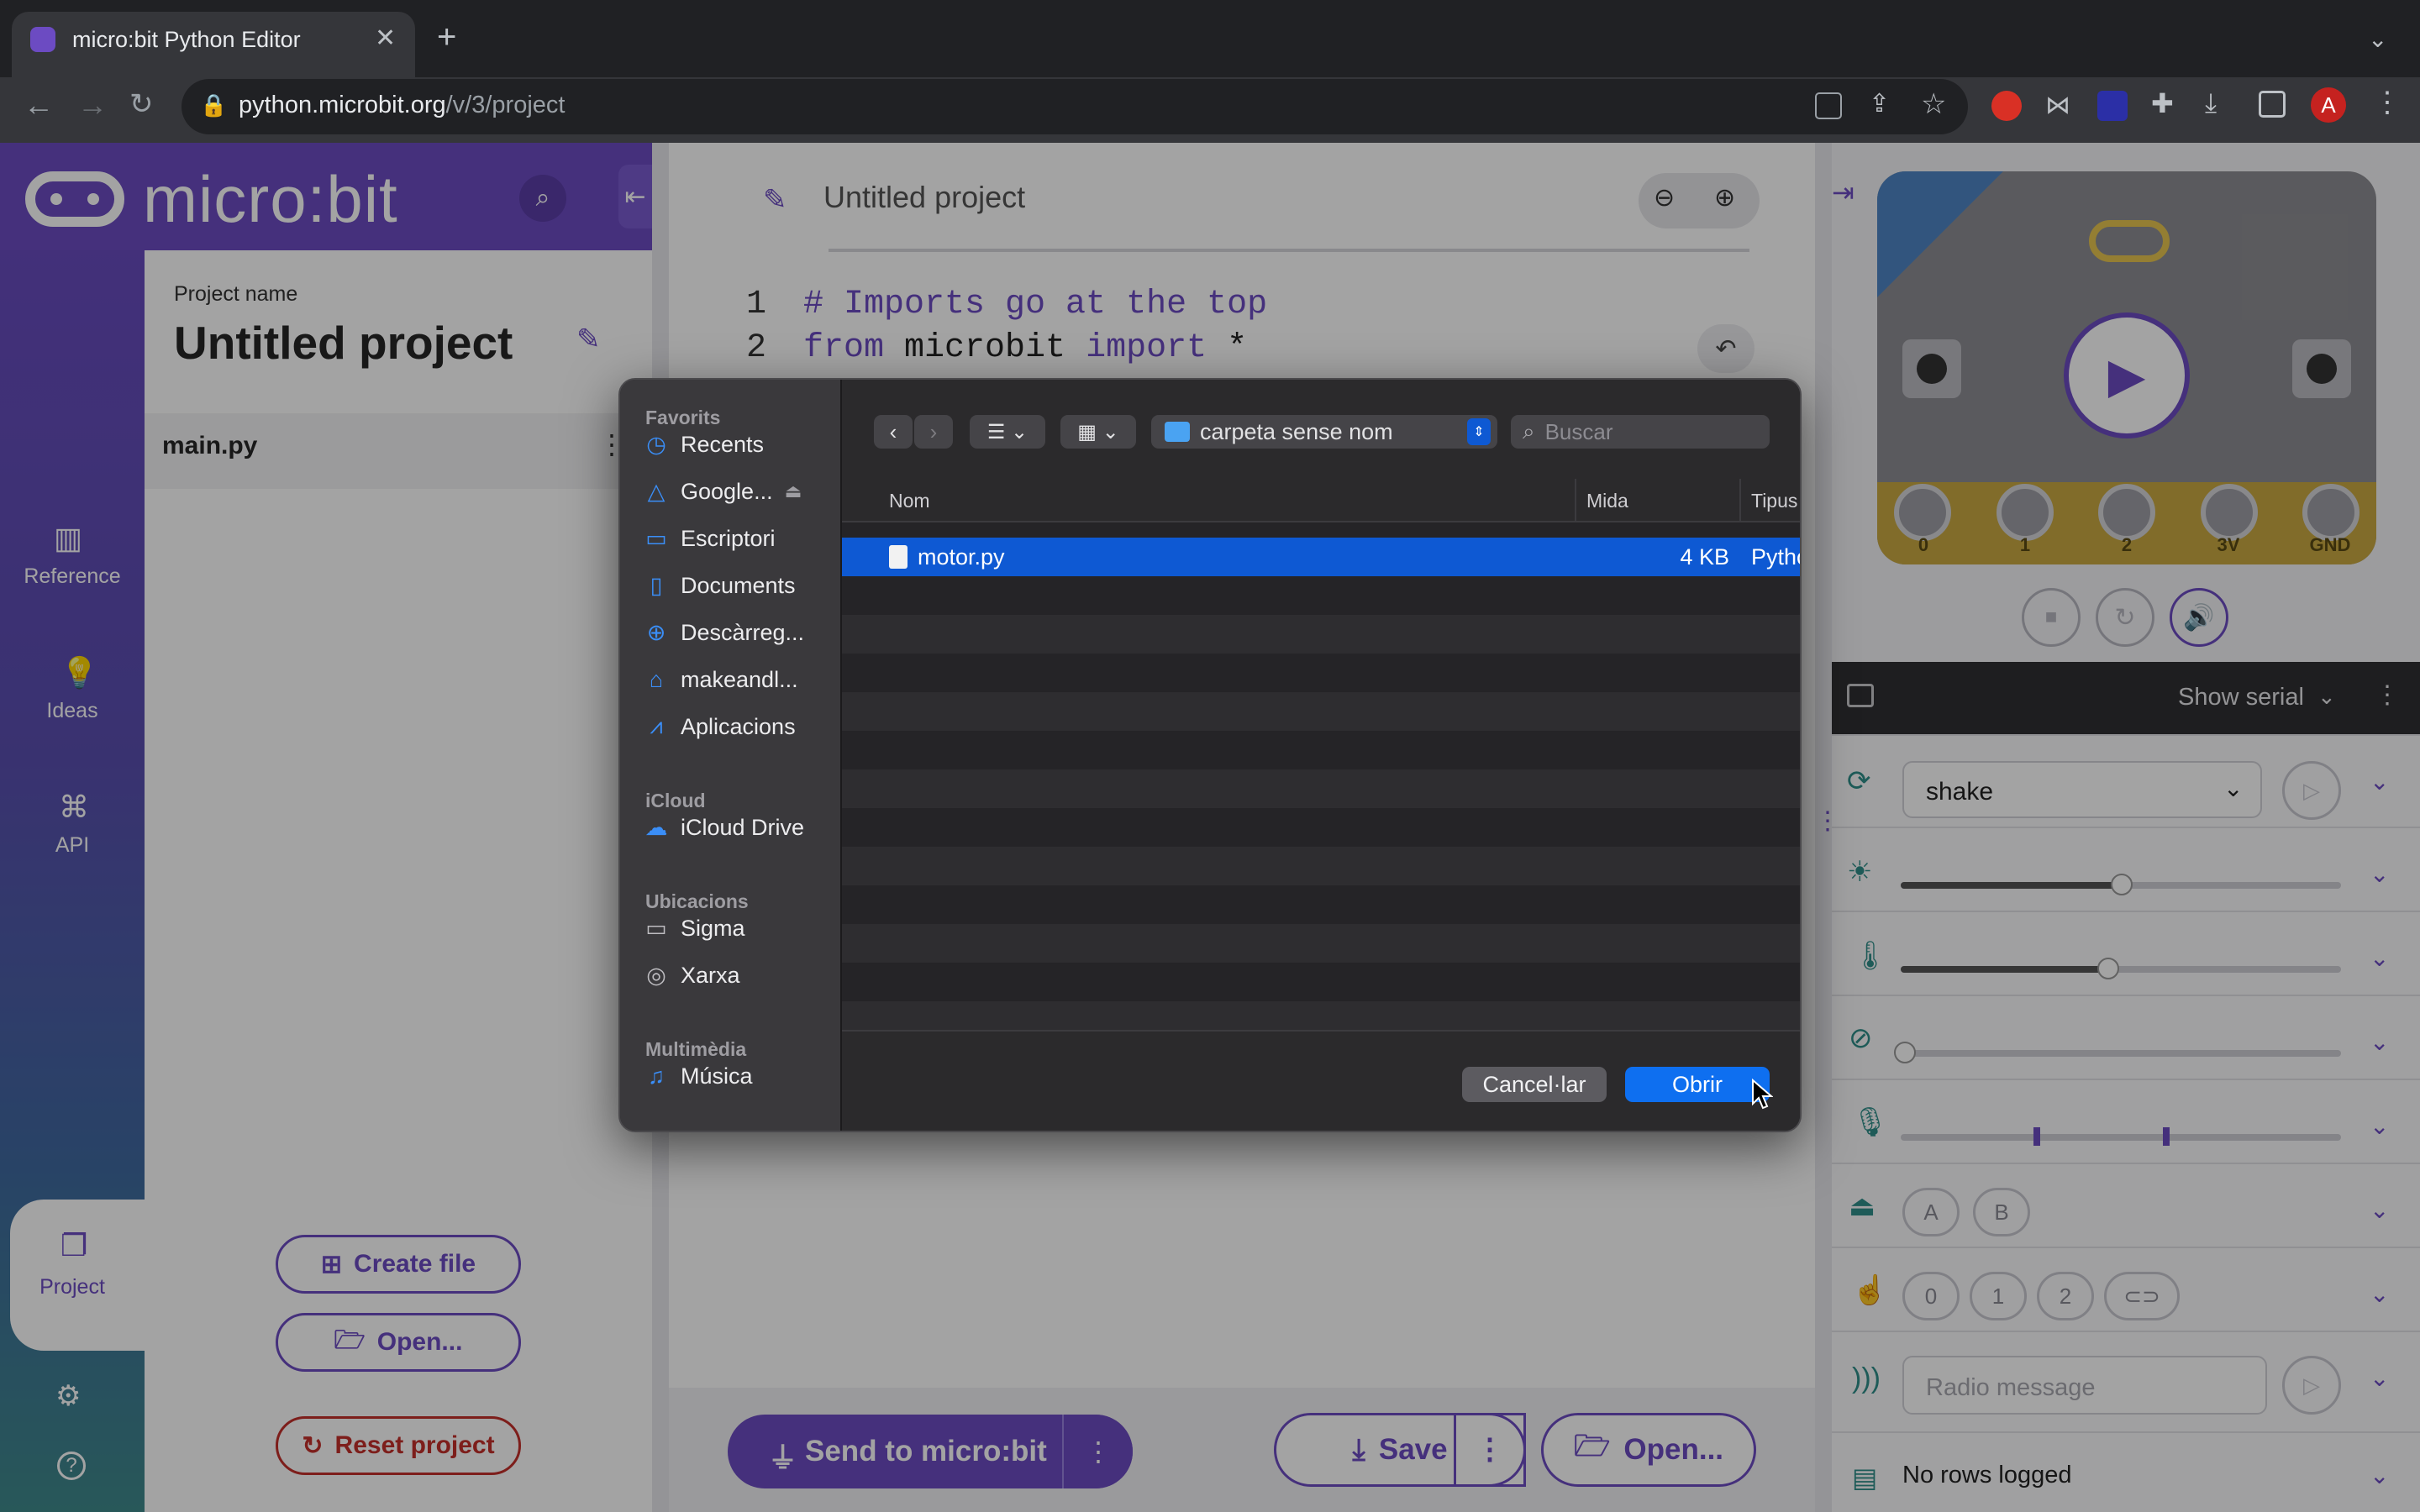 The image size is (2420, 1512). I want to click on pin-3v-pad, so click(2229, 512).